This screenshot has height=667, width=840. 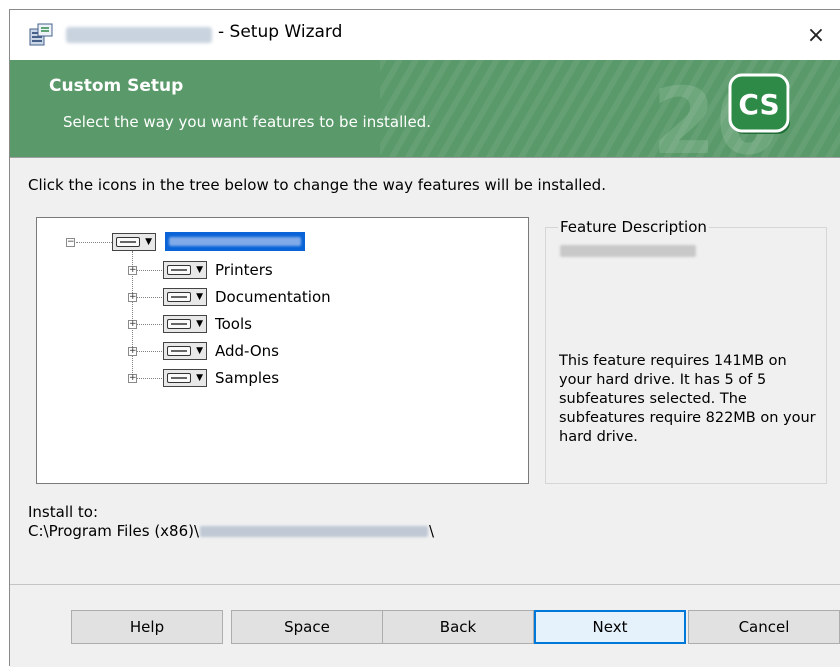 I want to click on printers-state-button: ▼, so click(x=185, y=270).